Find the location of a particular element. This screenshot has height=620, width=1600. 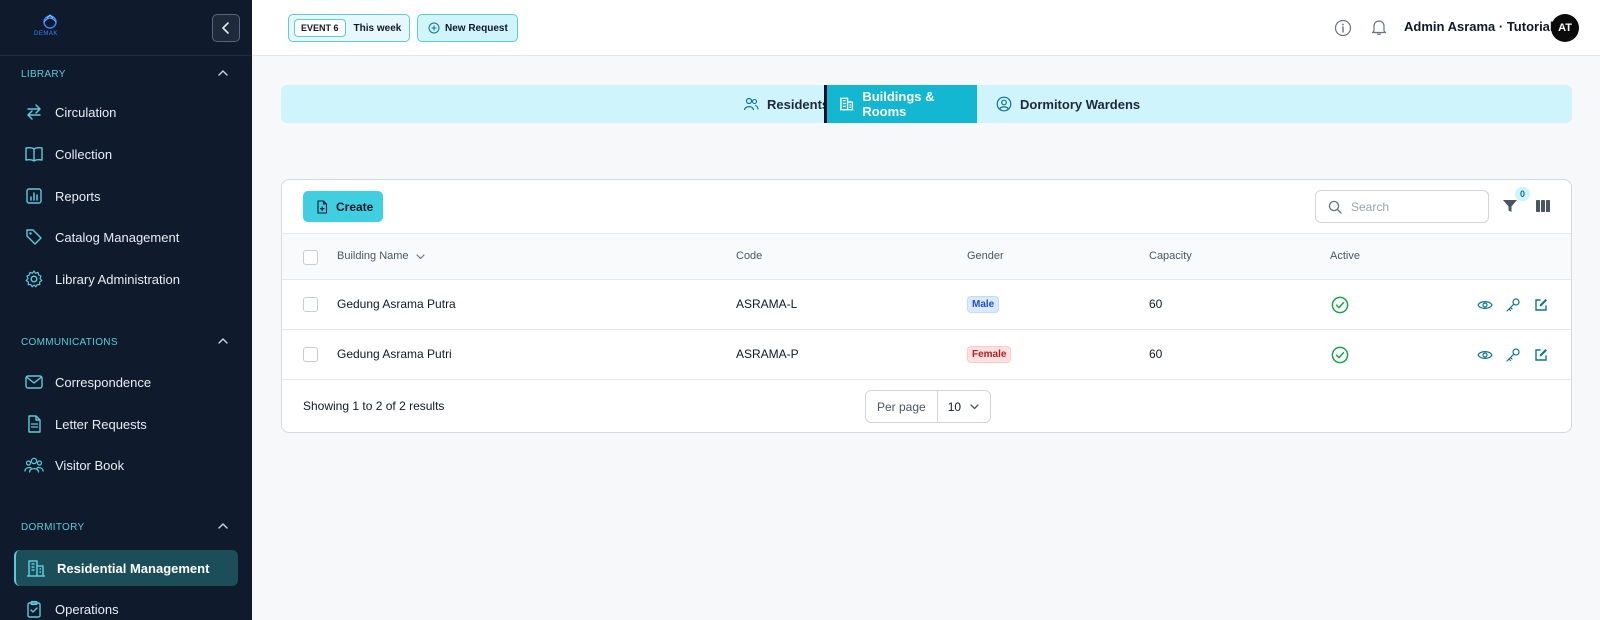

building-name: Gedung Asrama Putra is located at coordinates (396, 304).